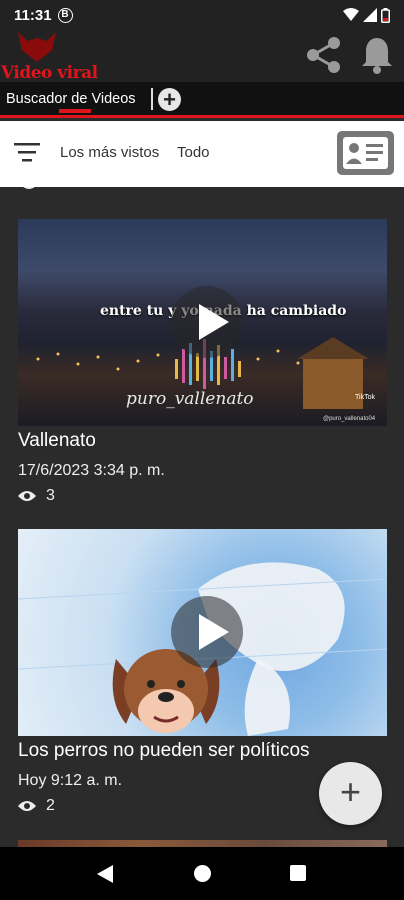 This screenshot has height=900, width=404. What do you see at coordinates (50, 495) in the screenshot?
I see `video-view-count: 3` at bounding box center [50, 495].